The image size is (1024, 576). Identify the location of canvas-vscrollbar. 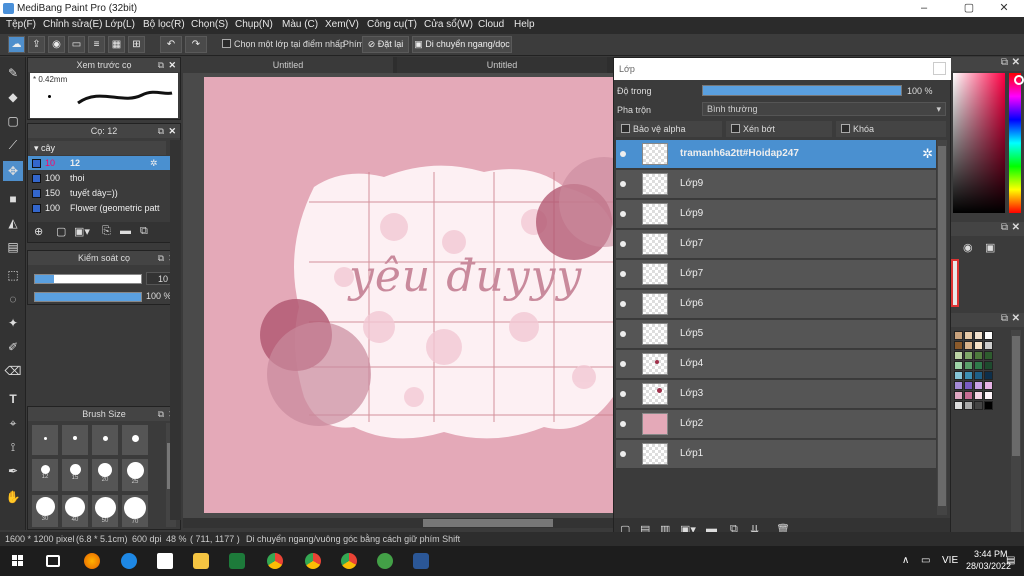
(175, 330).